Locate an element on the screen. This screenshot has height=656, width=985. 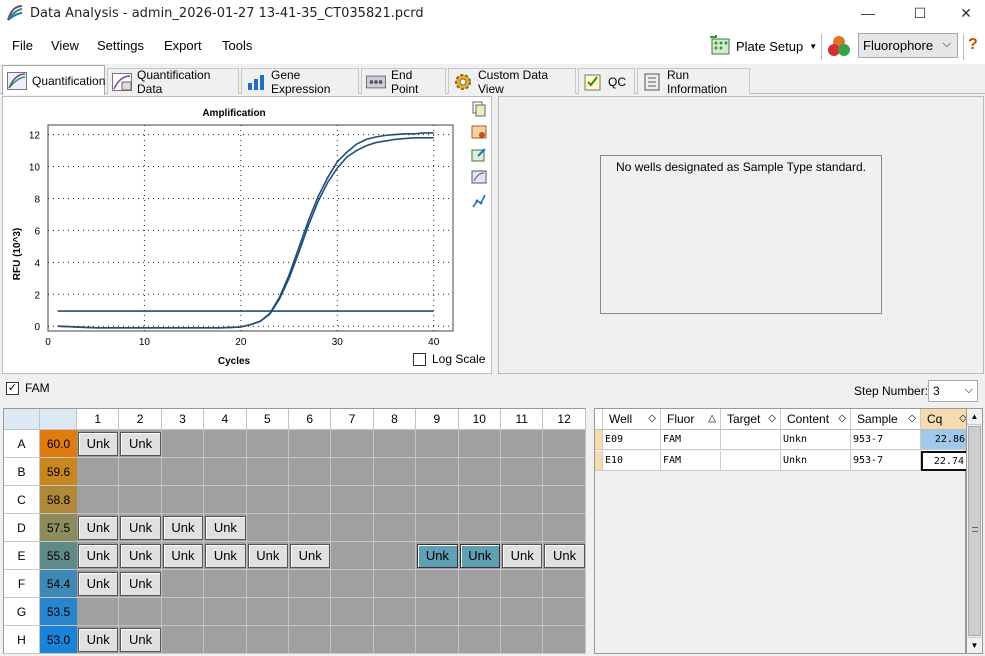
plate-column-header: 8 is located at coordinates (395, 419).